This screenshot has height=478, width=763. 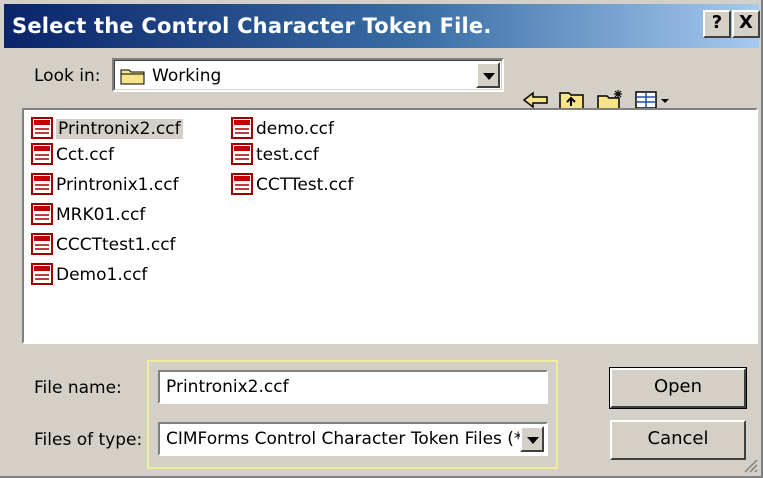 What do you see at coordinates (252, 26) in the screenshot?
I see `dialog-title: Select the Control Character Token File.` at bounding box center [252, 26].